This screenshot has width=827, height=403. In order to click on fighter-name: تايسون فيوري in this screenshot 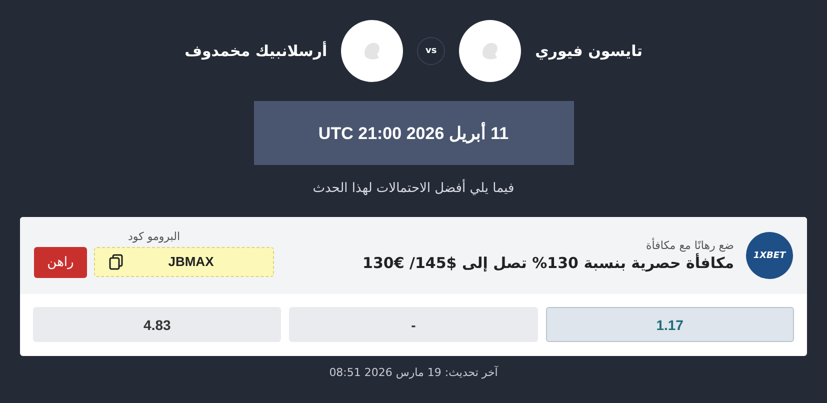, I will do `click(588, 51)`.